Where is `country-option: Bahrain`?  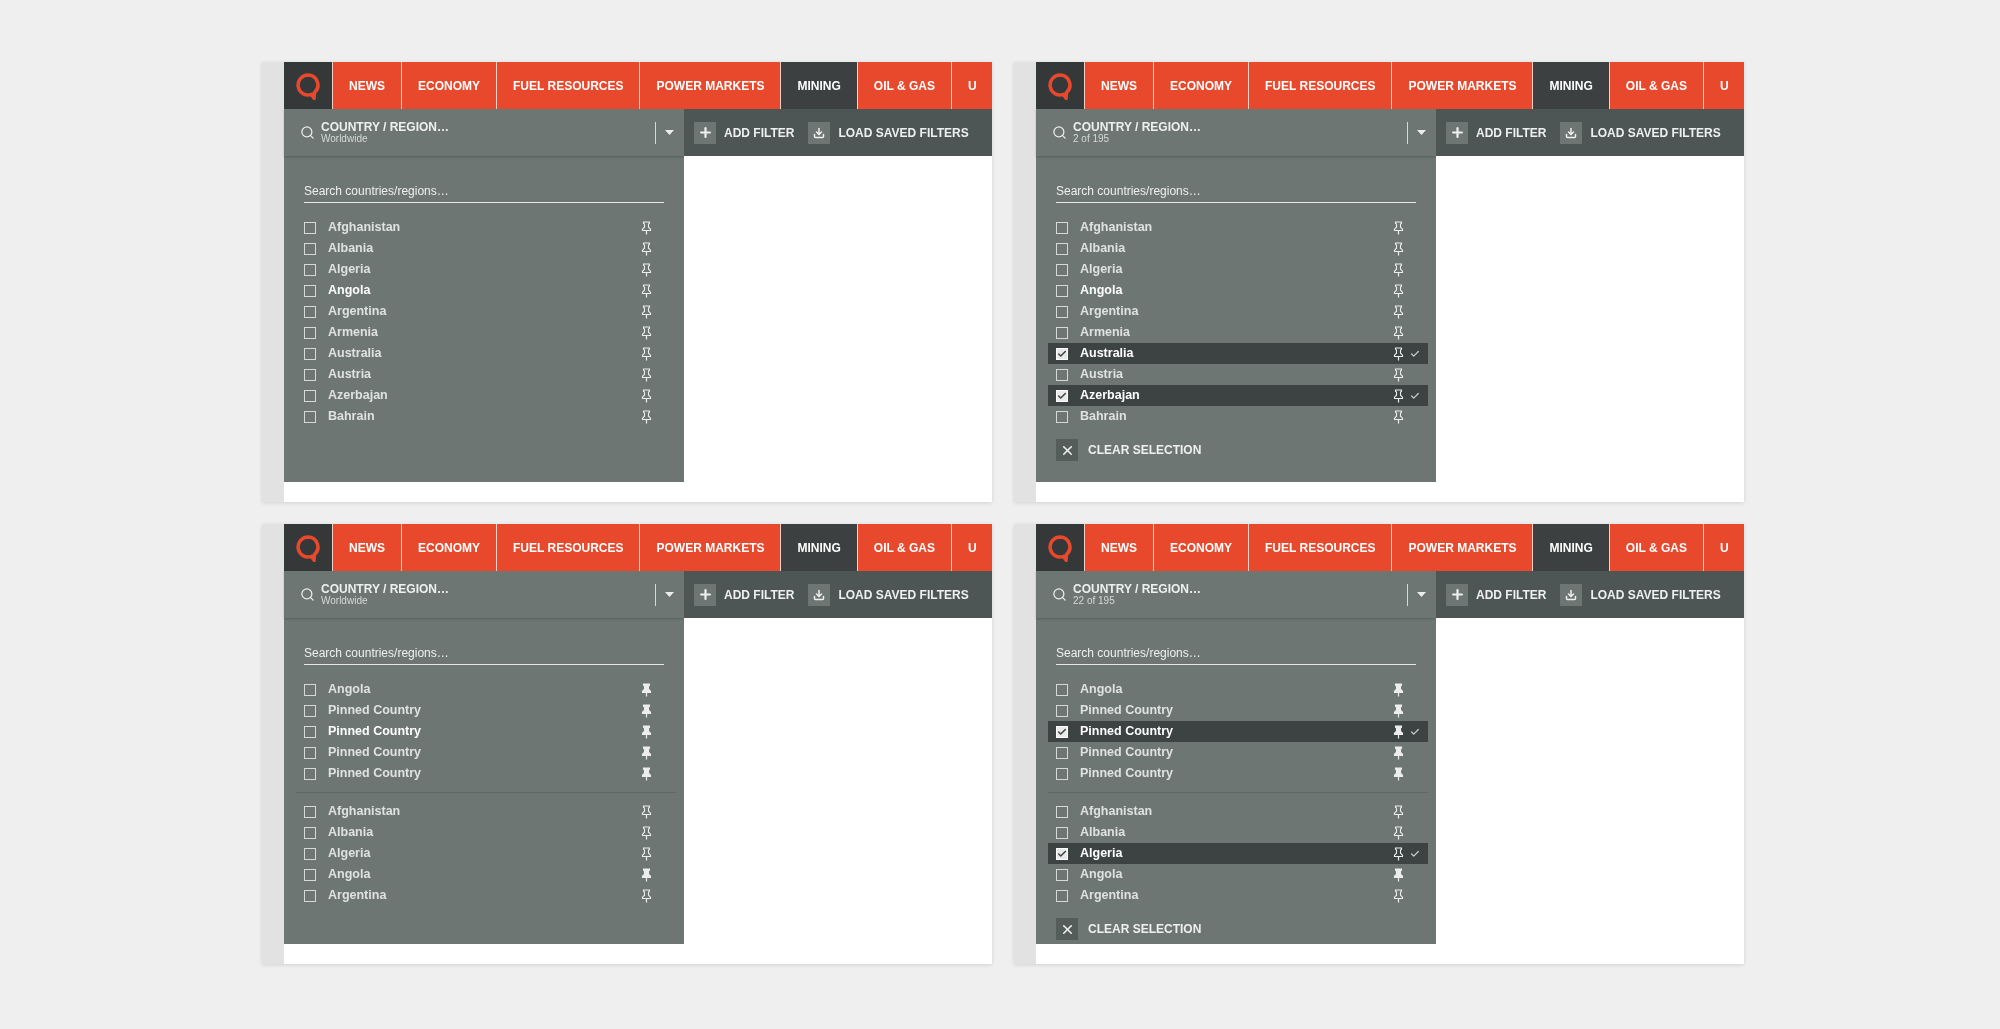 country-option: Bahrain is located at coordinates (1238, 416).